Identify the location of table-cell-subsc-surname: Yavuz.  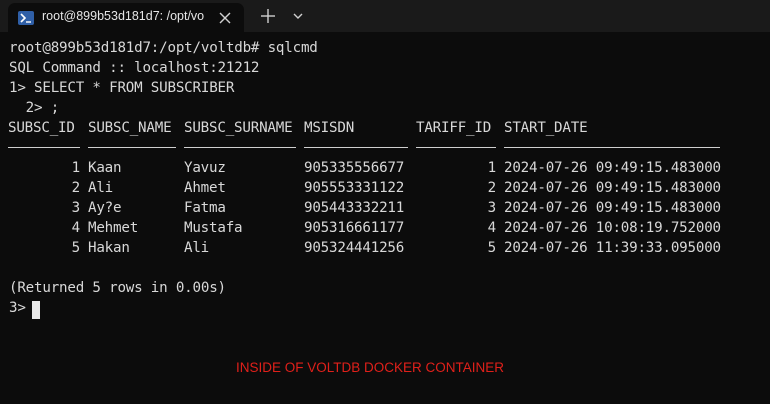
(205, 168).